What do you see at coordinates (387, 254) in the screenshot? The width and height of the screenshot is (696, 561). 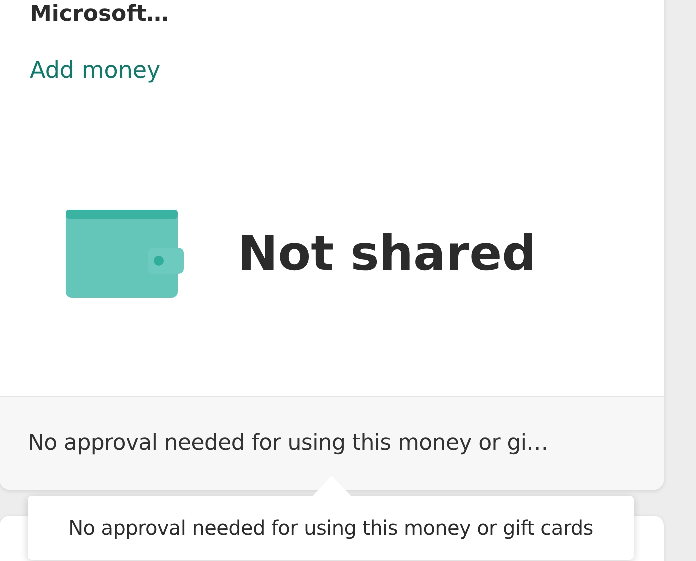 I see `sharing-status: Not shared` at bounding box center [387, 254].